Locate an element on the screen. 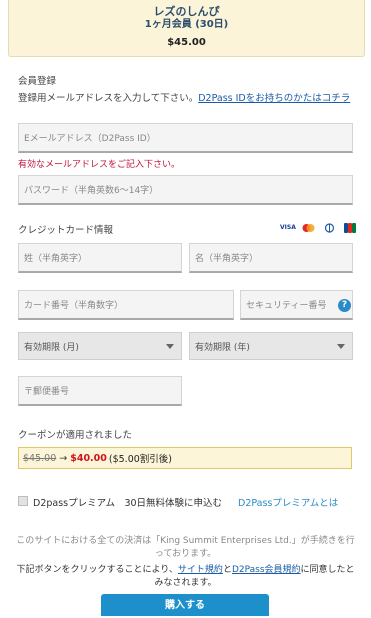 This screenshot has width=371, height=618. coupon-price-box: $45.00 → $40.00 ($5.00割引後) is located at coordinates (185, 458).